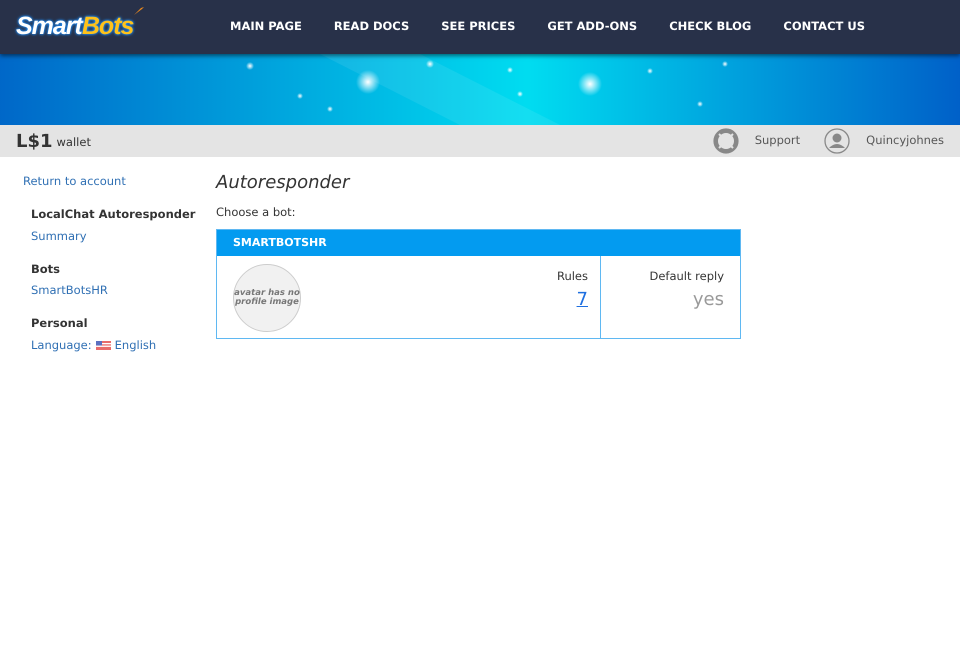  Describe the element at coordinates (824, 27) in the screenshot. I see `nav-link: CONTACT US` at that location.